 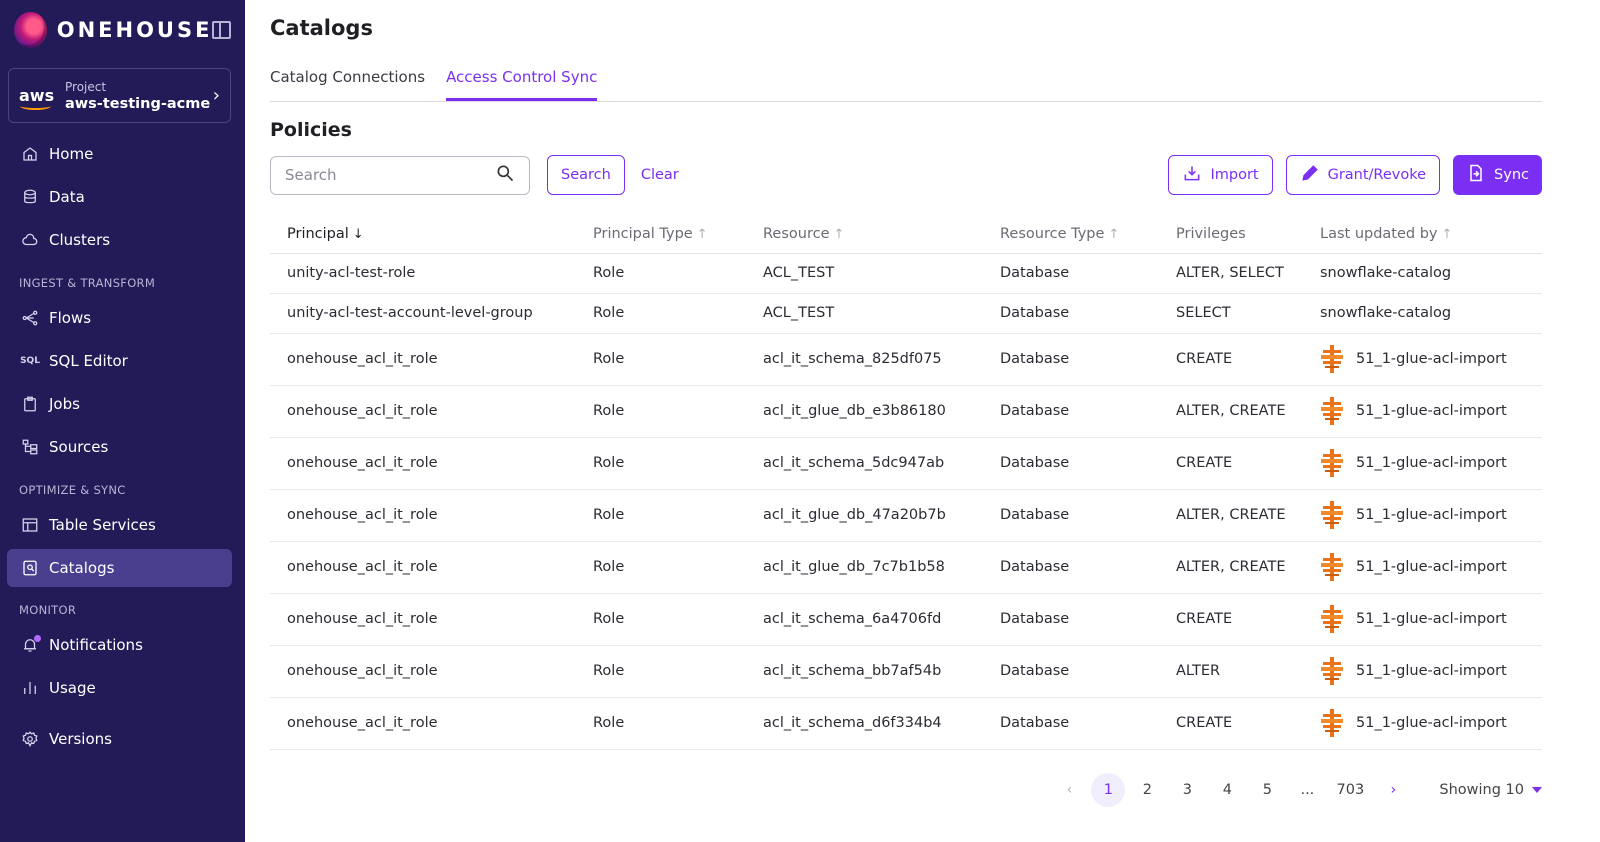 What do you see at coordinates (119, 688) in the screenshot?
I see `nav-item-usage: Usage` at bounding box center [119, 688].